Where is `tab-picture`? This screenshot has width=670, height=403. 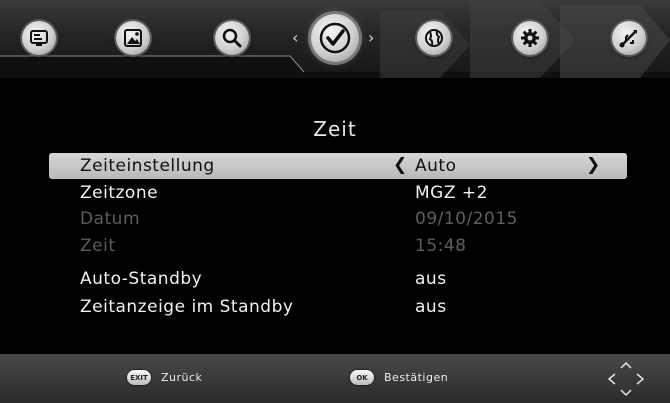
tab-picture is located at coordinates (133, 38).